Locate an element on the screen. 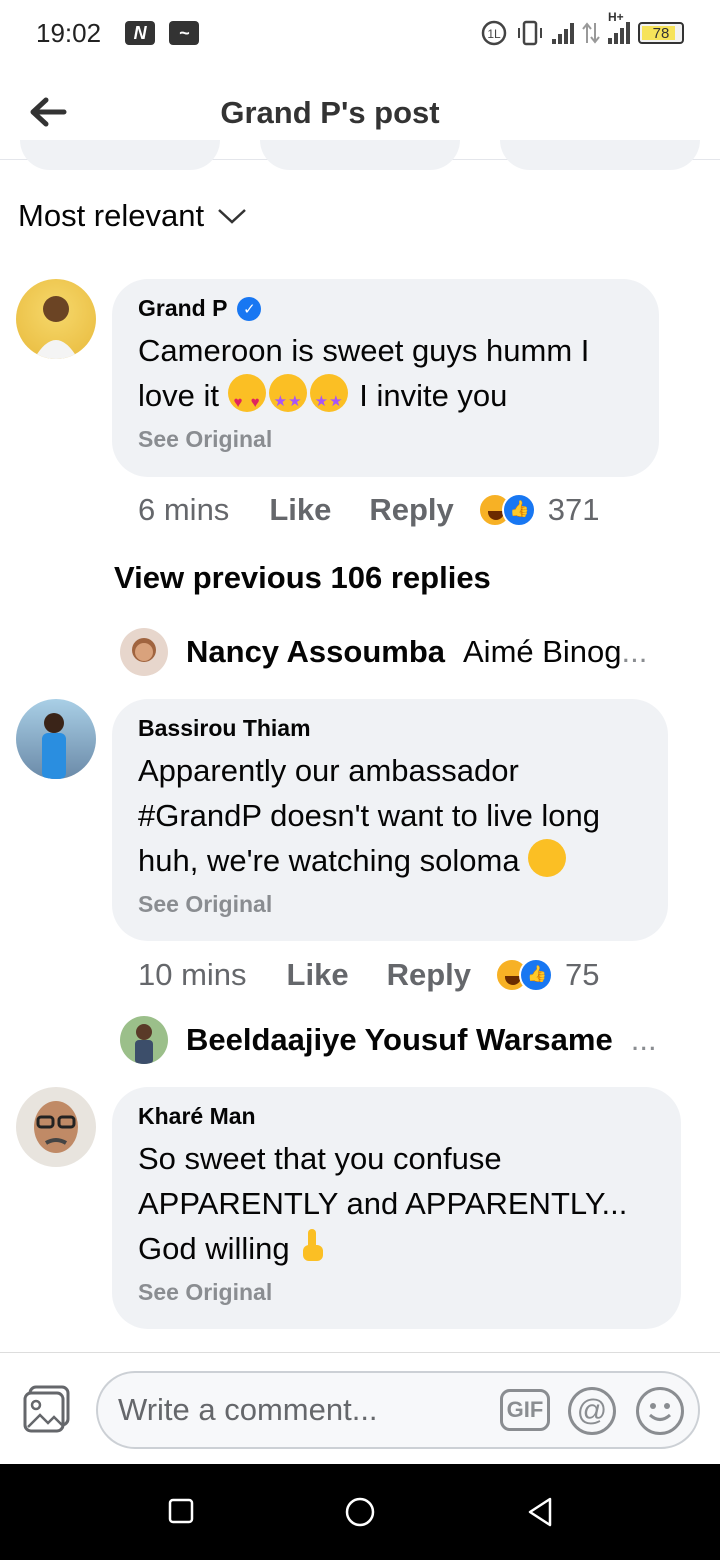  vibrate-icon is located at coordinates (530, 33).